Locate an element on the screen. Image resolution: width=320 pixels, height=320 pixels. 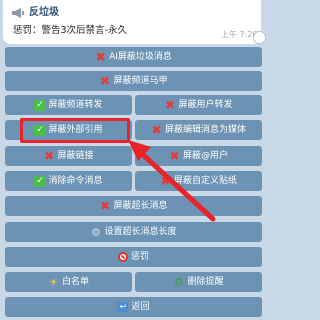
external-quote-button: ✓ 屏蔽外部引用 is located at coordinates (68, 130).